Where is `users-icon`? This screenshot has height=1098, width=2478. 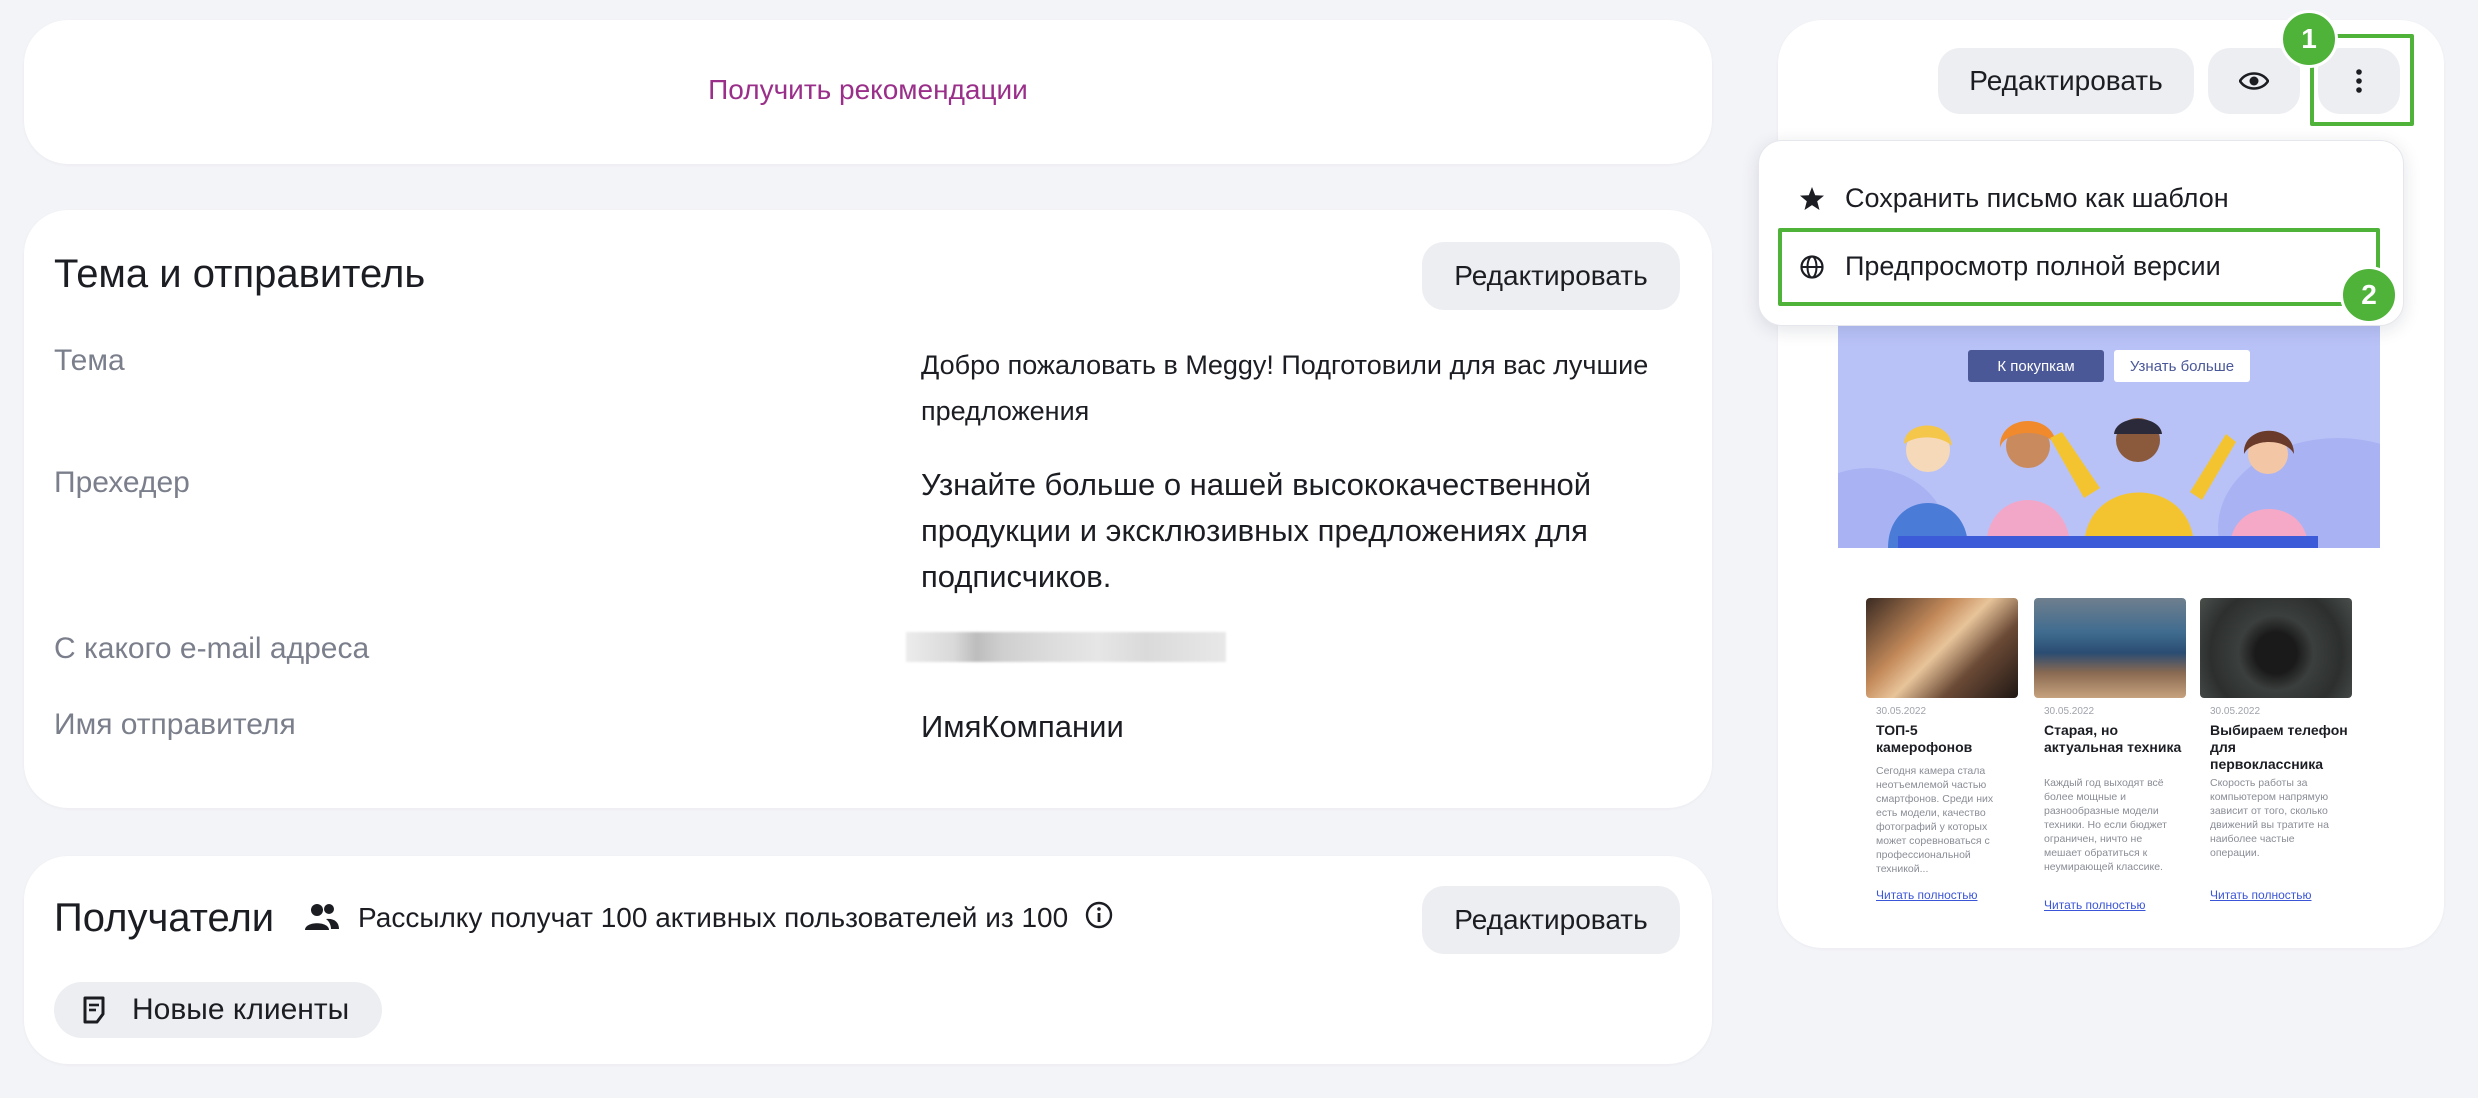 users-icon is located at coordinates (322, 917).